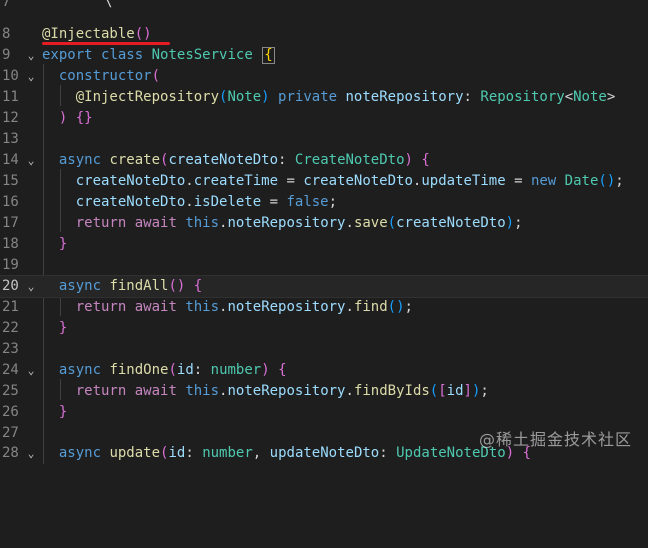 The width and height of the screenshot is (648, 548). I want to click on line-number: 21, so click(10, 307).